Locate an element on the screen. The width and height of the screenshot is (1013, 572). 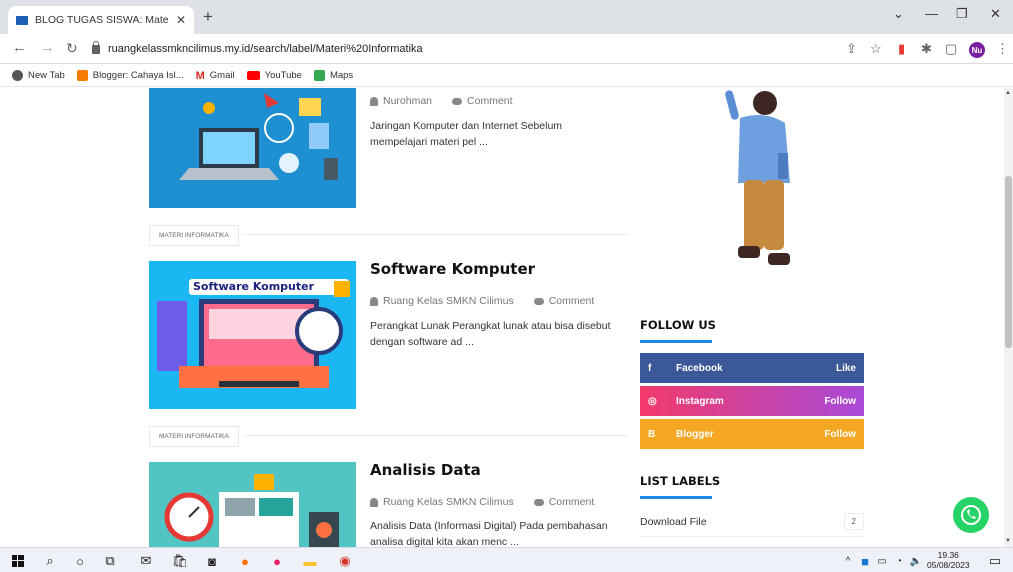
new-tab-button: + is located at coordinates (208, 17).